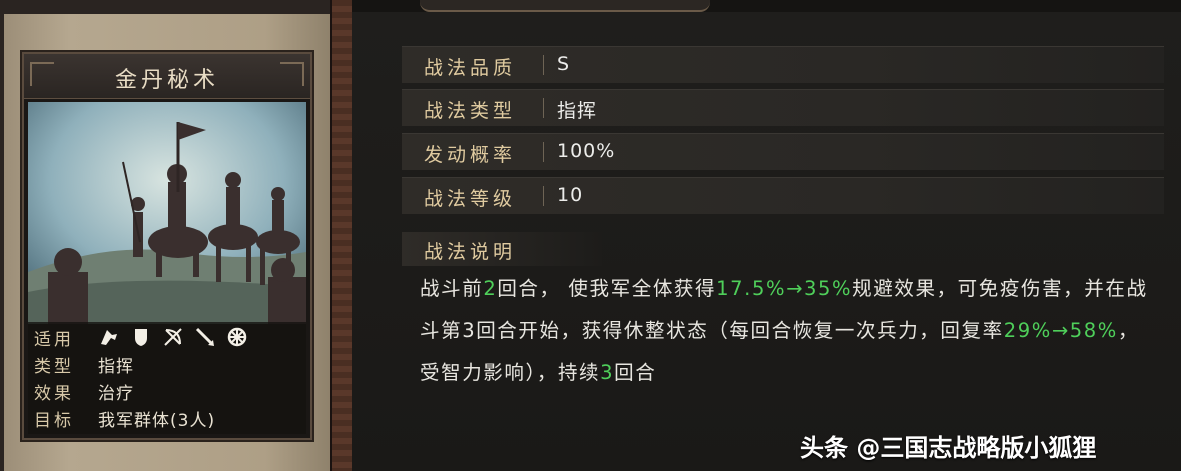 This screenshot has width=1181, height=471. I want to click on stat-label: 战法类型, so click(470, 111).